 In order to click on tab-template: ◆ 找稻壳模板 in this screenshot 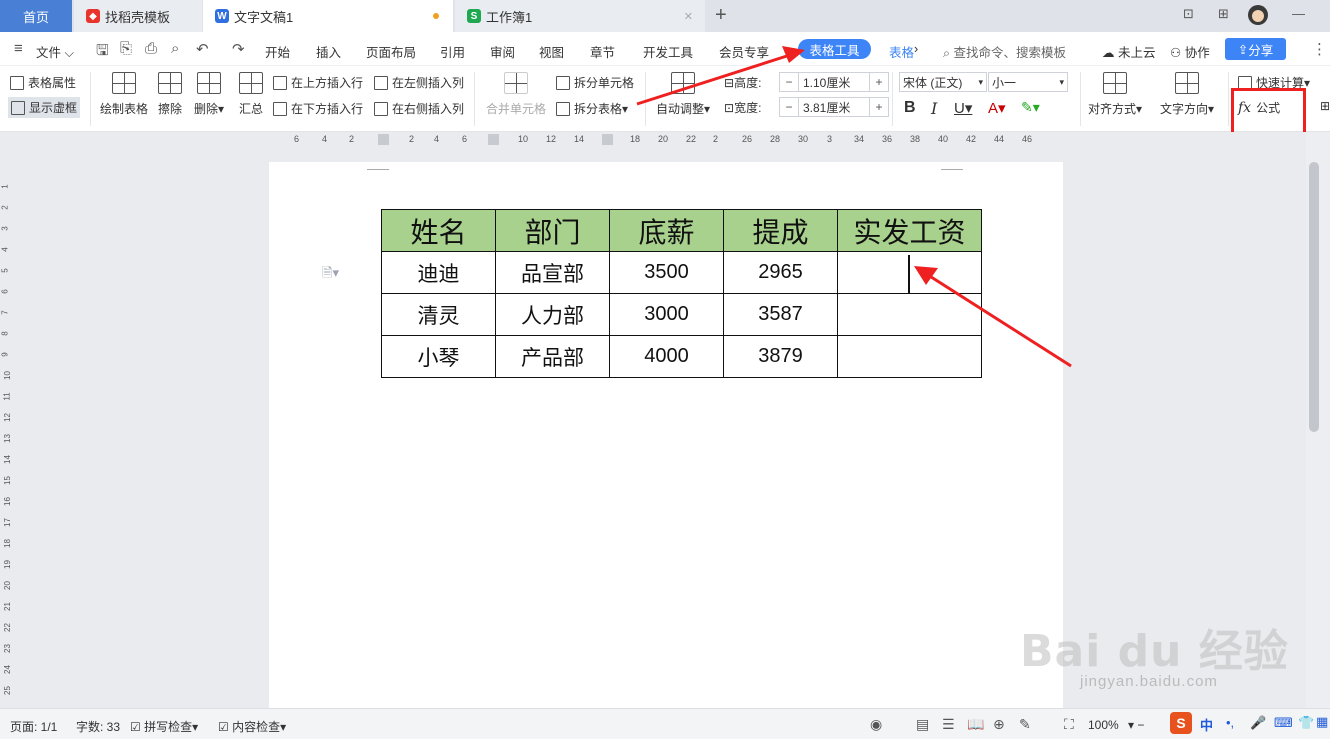, I will do `click(138, 16)`.